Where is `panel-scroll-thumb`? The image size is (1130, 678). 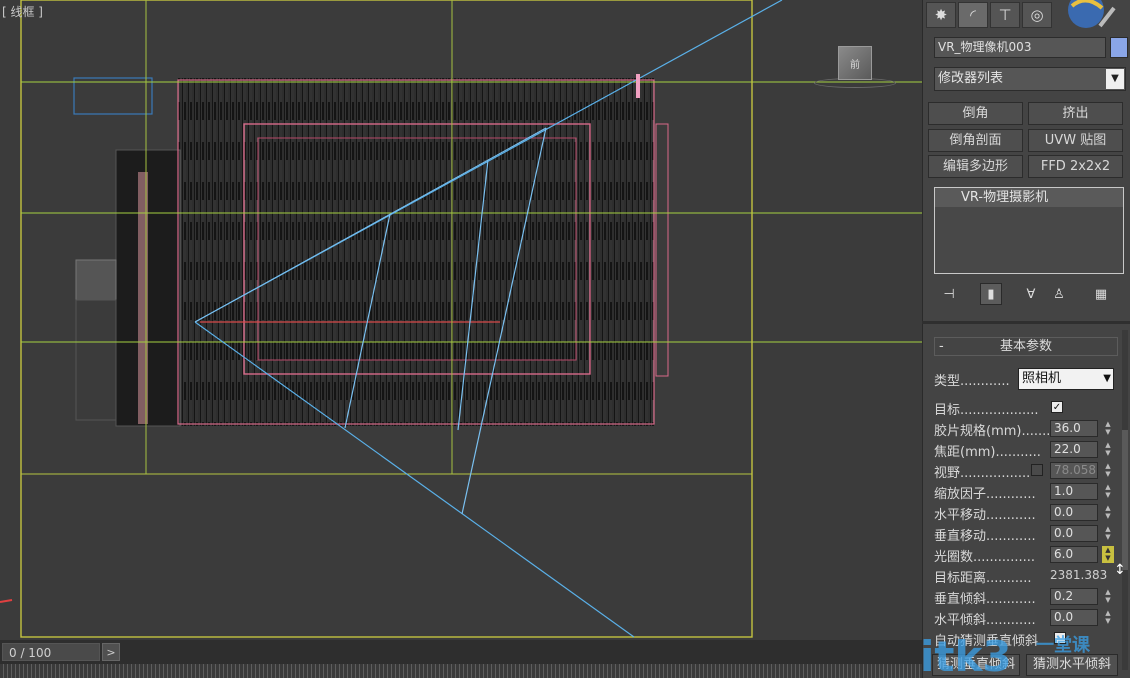
panel-scroll-thumb is located at coordinates (1125, 500).